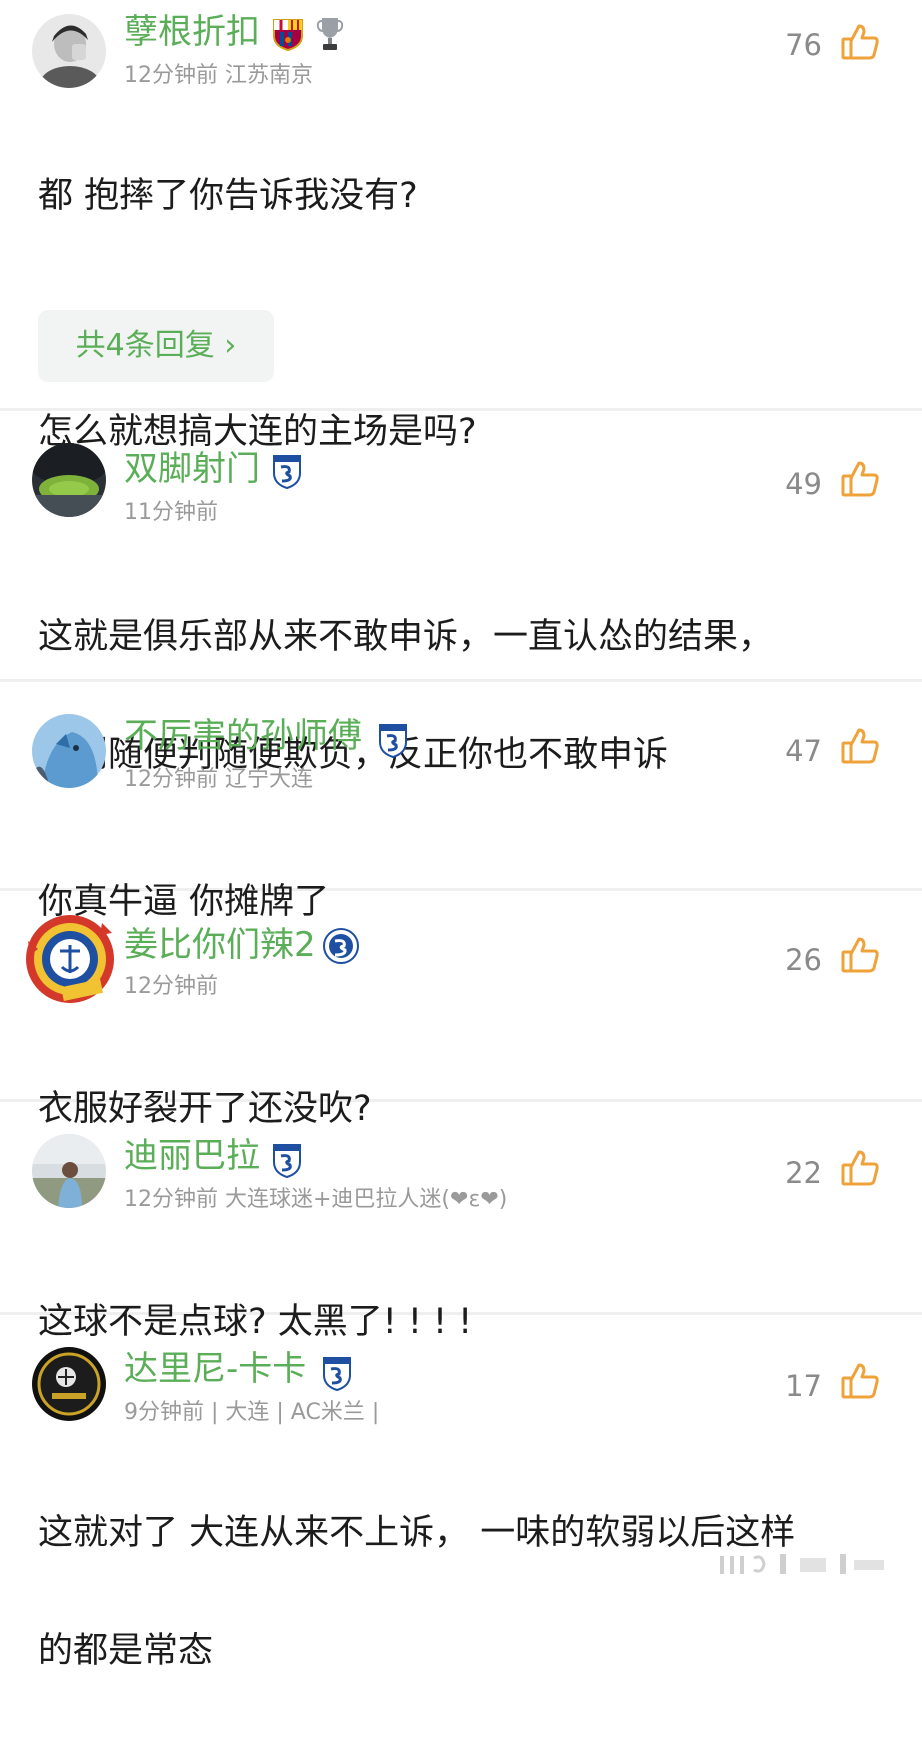 Image resolution: width=922 pixels, height=1740 pixels. I want to click on like-count: 49, so click(803, 484).